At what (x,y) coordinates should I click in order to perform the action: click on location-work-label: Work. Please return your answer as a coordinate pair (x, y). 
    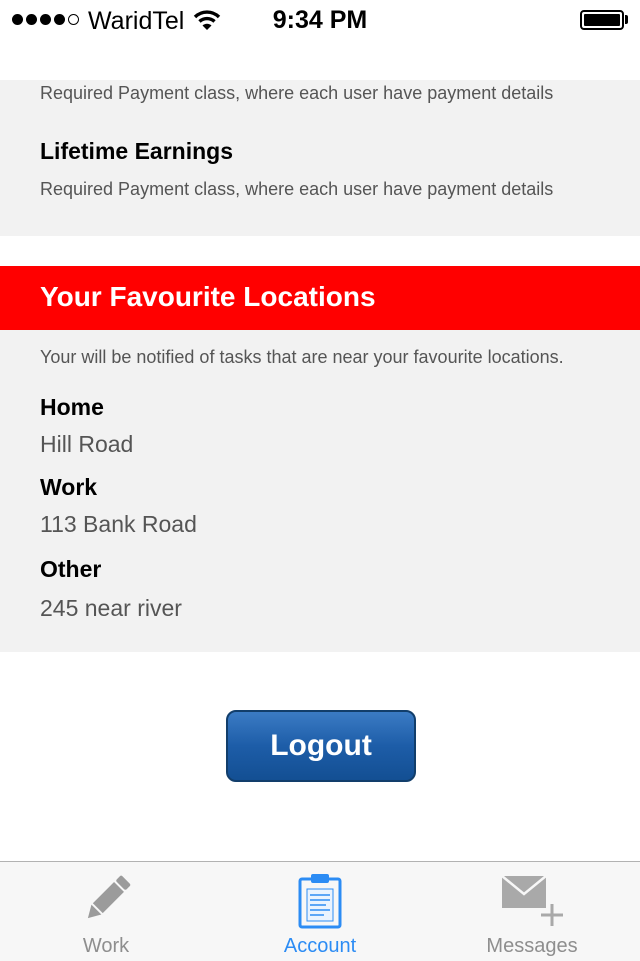
    Looking at the image, I should click on (69, 487).